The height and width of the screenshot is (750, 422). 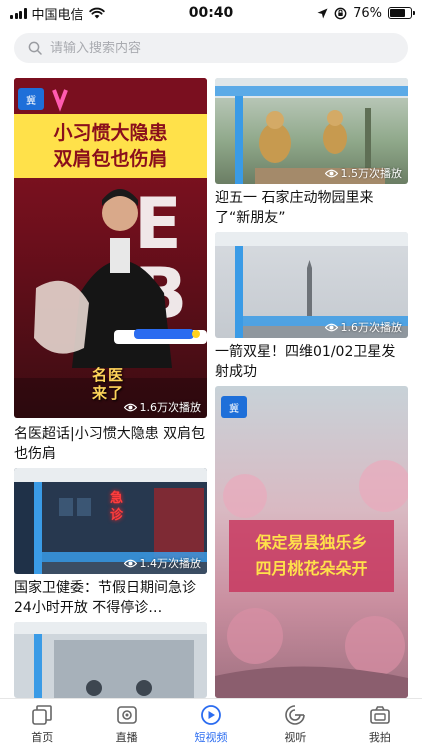 I want to click on video-thumbnail, so click(x=110, y=660).